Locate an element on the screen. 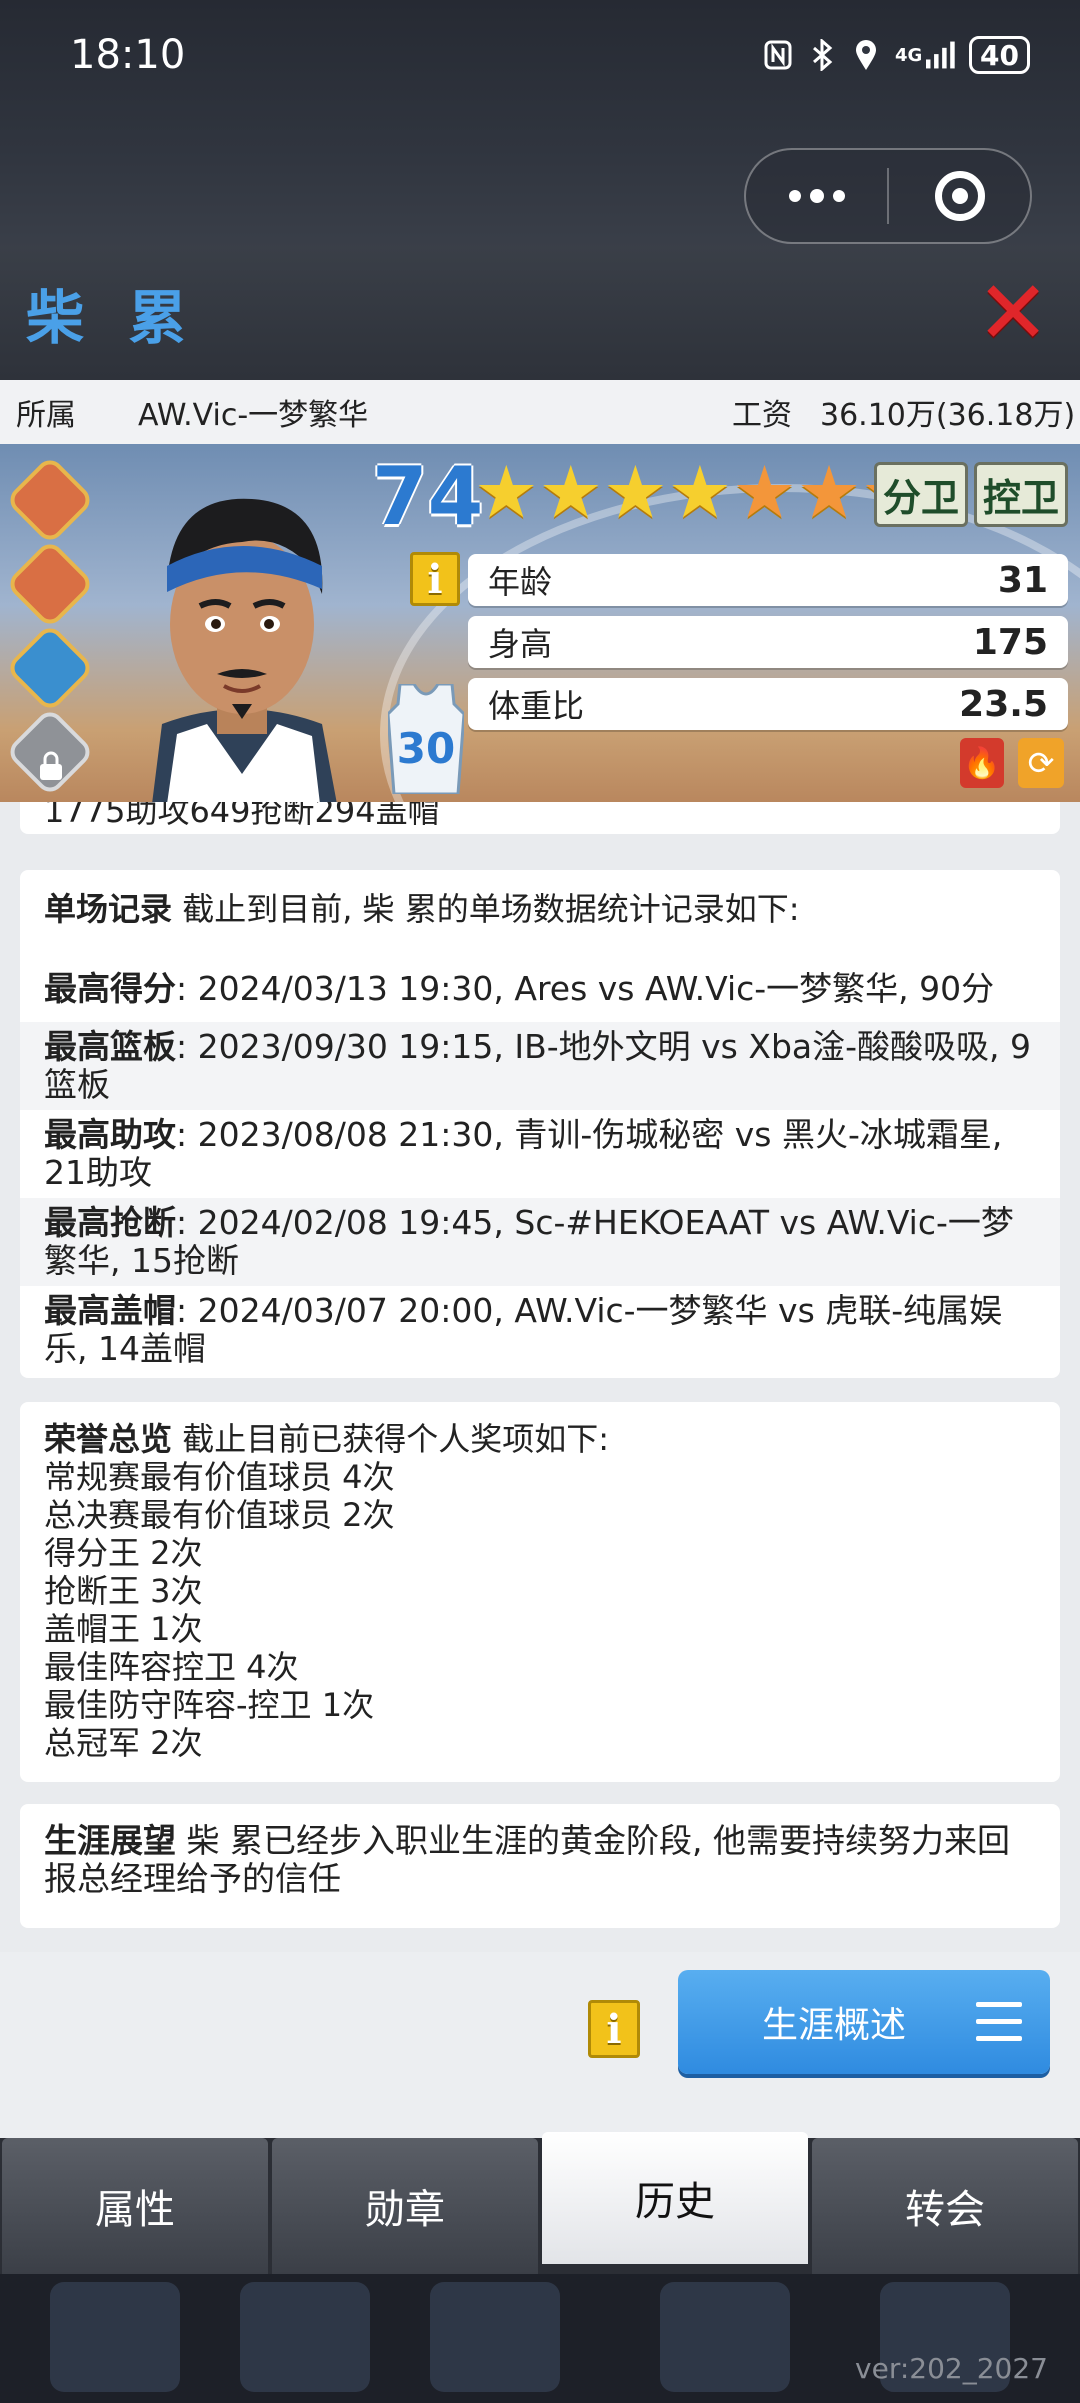 The image size is (1080, 2403). jersey-icon: 30 is located at coordinates (426, 739).